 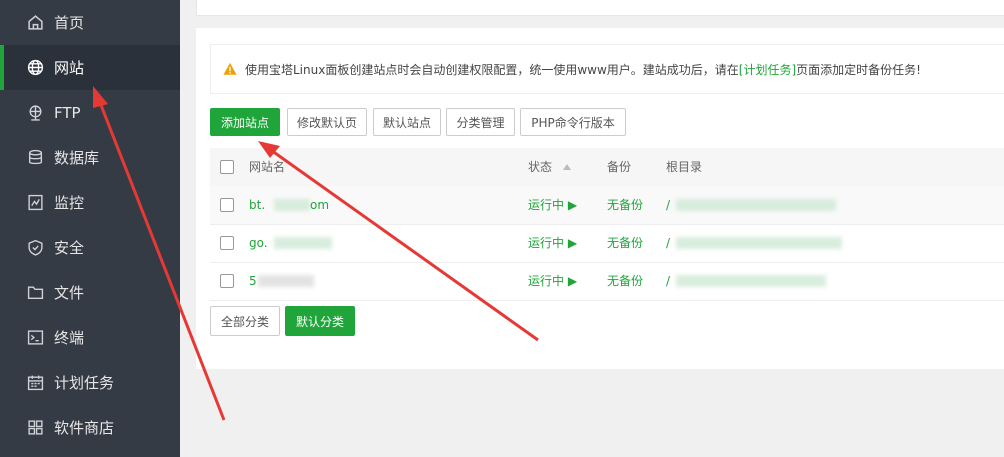 I want to click on shield-icon, so click(x=35, y=247).